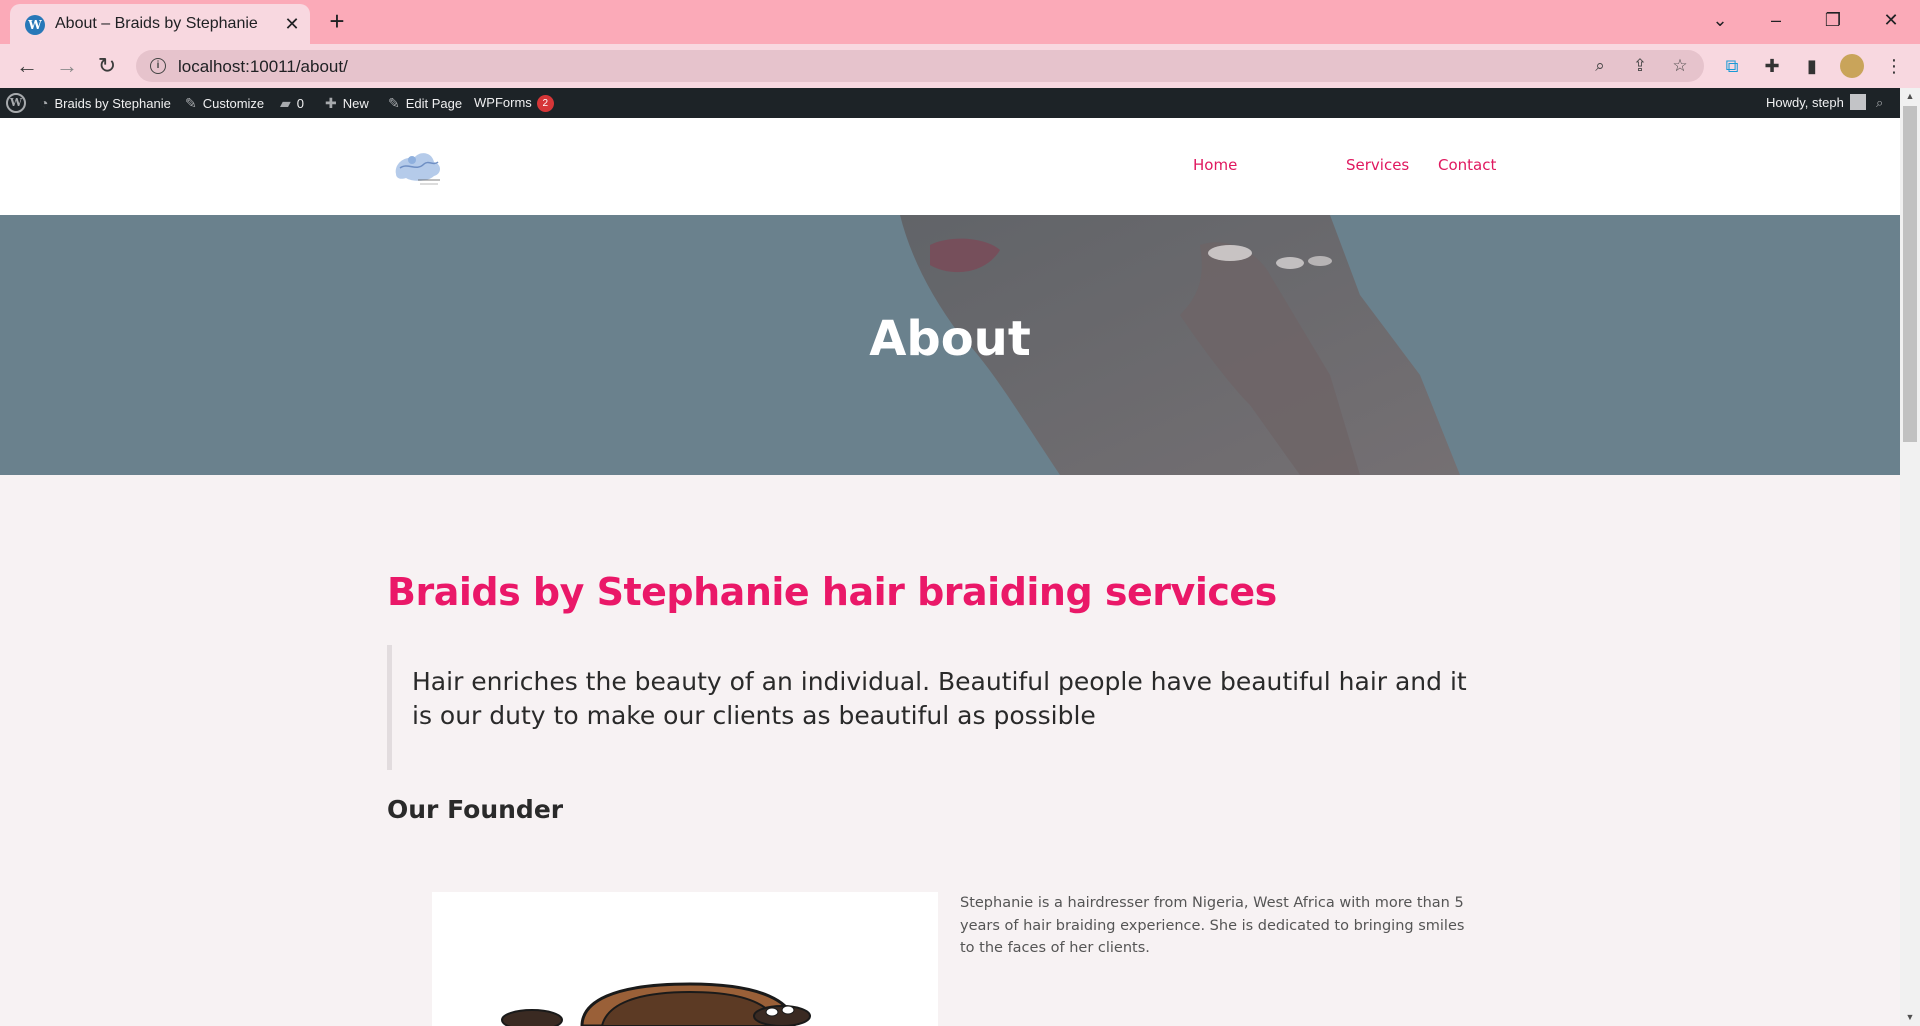 This screenshot has width=1920, height=1026. I want to click on wordpress-icon: W, so click(35, 25).